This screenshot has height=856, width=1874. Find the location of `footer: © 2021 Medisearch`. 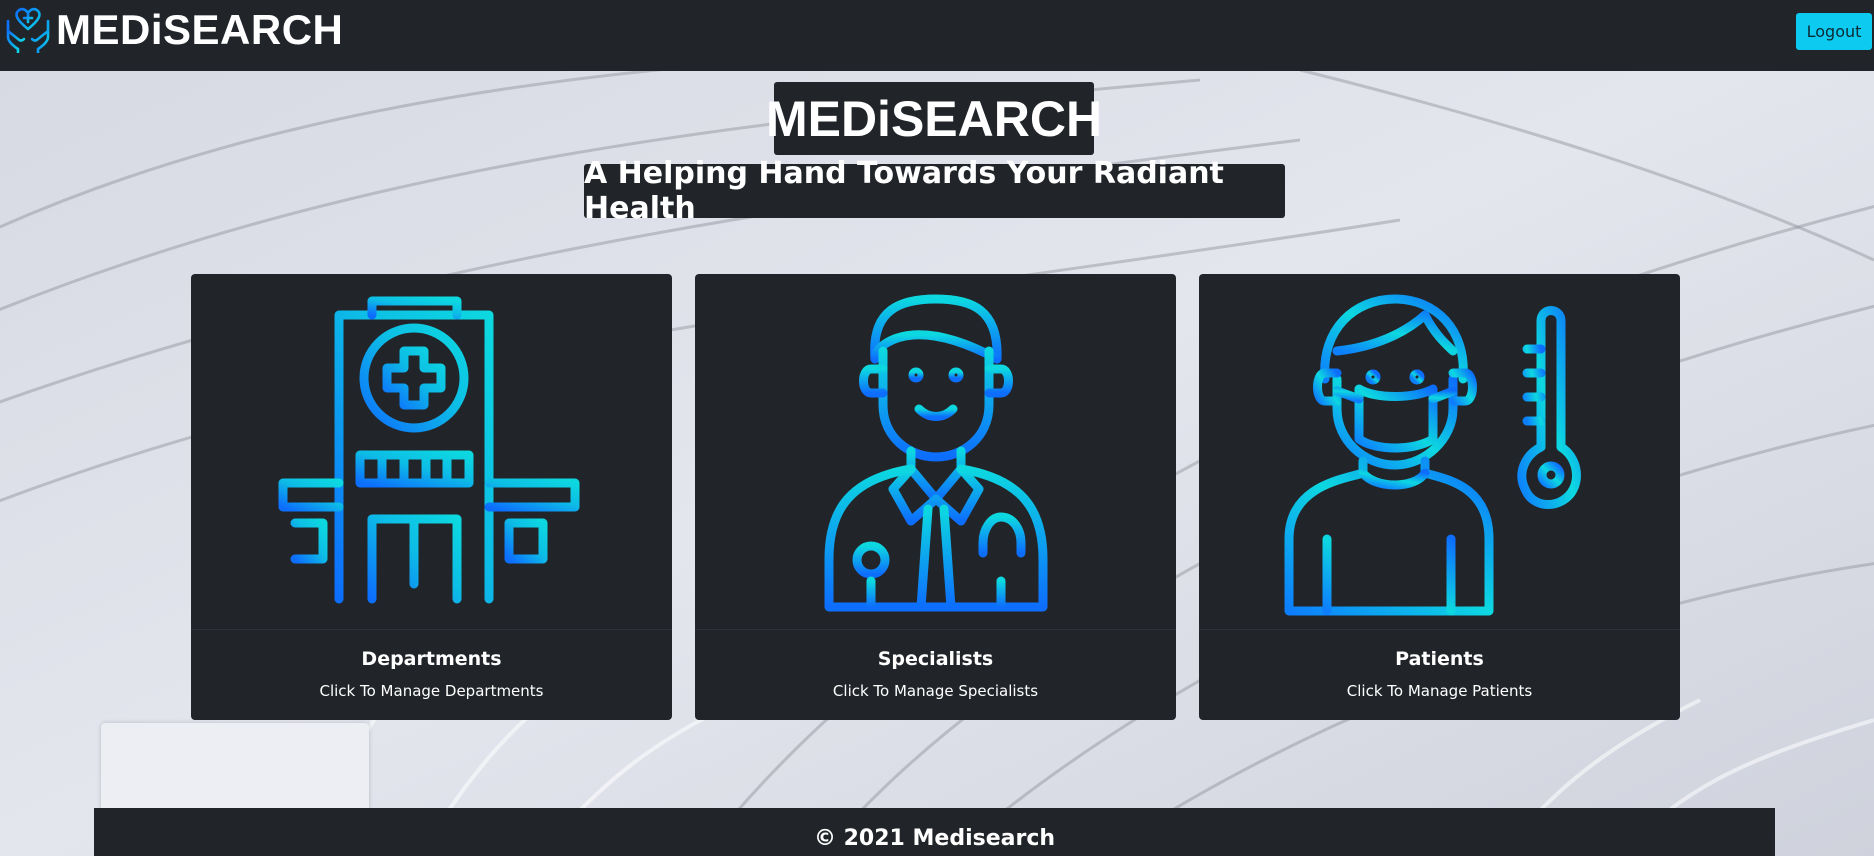

footer: © 2021 Medisearch is located at coordinates (934, 832).